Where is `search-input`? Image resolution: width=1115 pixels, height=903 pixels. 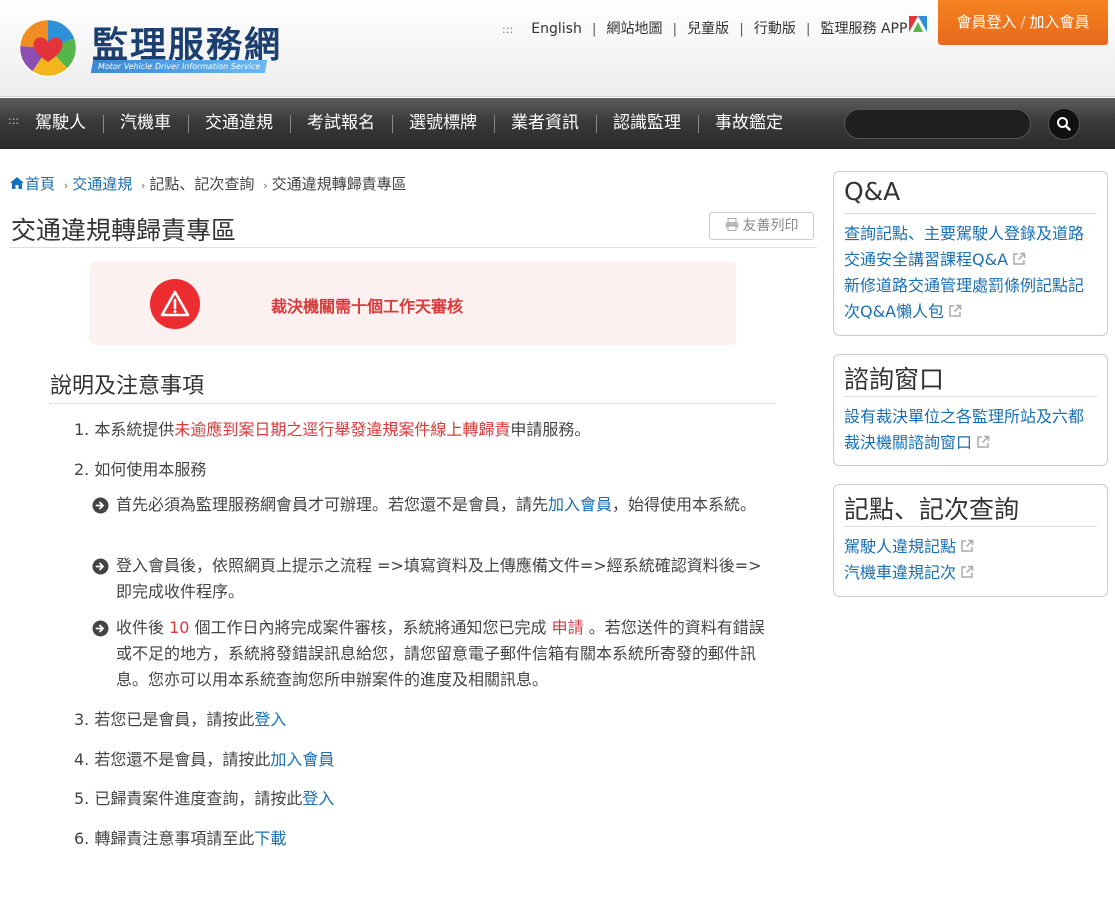 search-input is located at coordinates (937, 124).